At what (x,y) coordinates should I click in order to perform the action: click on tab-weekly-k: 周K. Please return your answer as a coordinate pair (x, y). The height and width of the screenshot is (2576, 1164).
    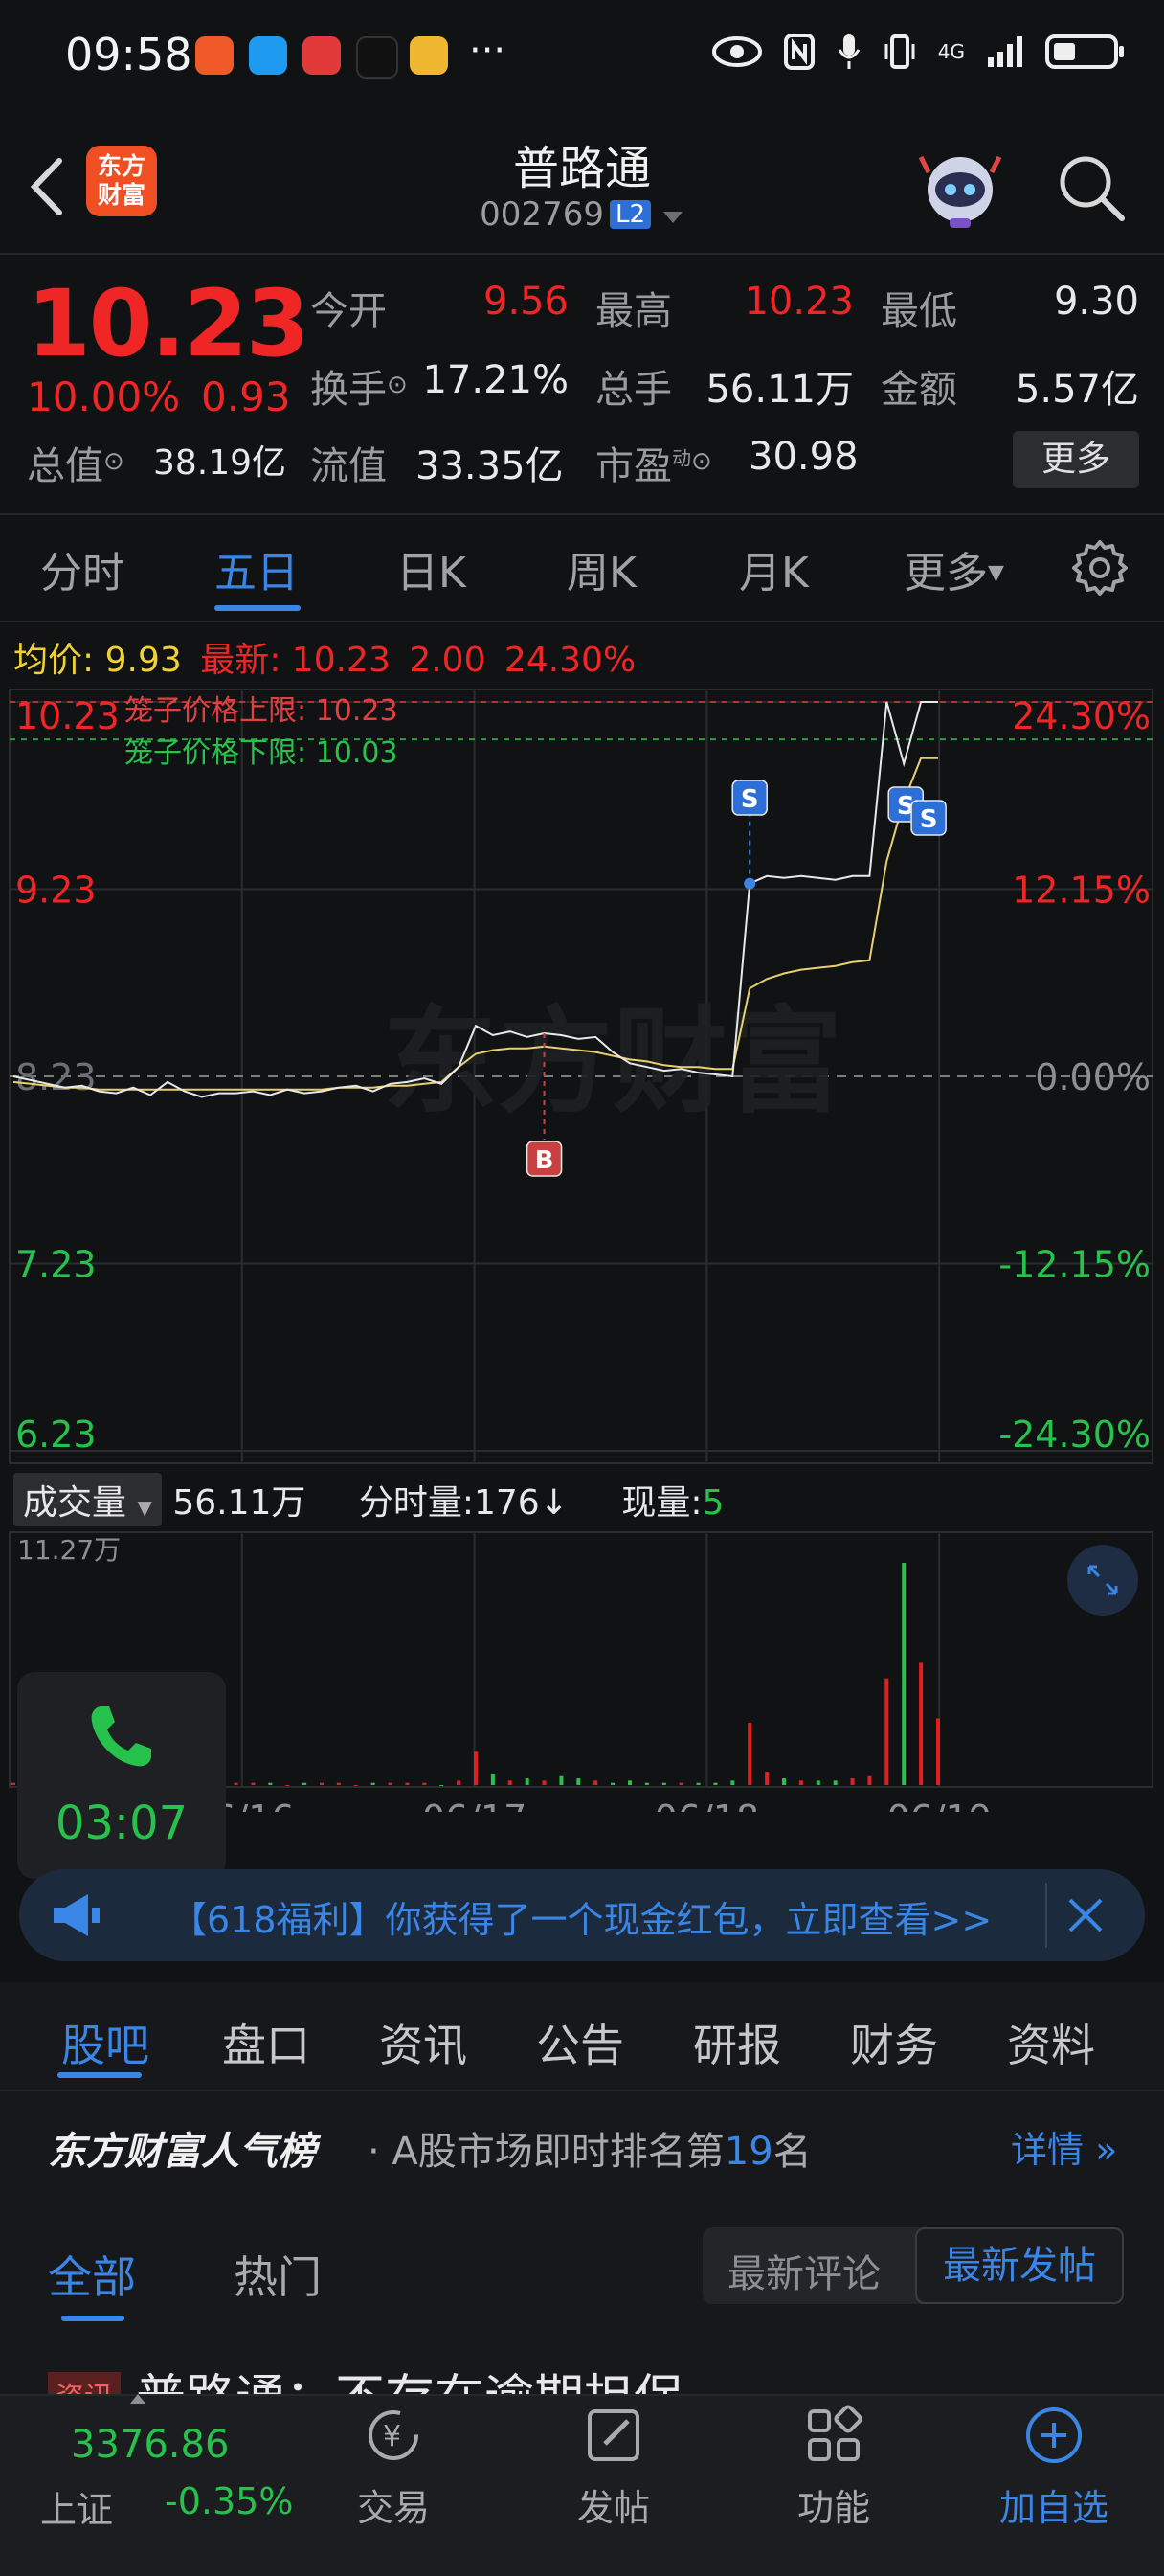
    Looking at the image, I should click on (602, 568).